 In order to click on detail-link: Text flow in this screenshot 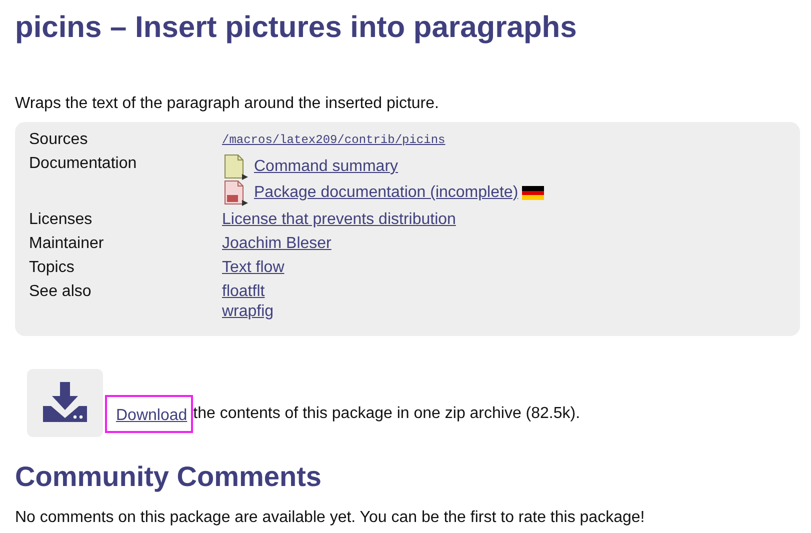, I will do `click(253, 268)`.